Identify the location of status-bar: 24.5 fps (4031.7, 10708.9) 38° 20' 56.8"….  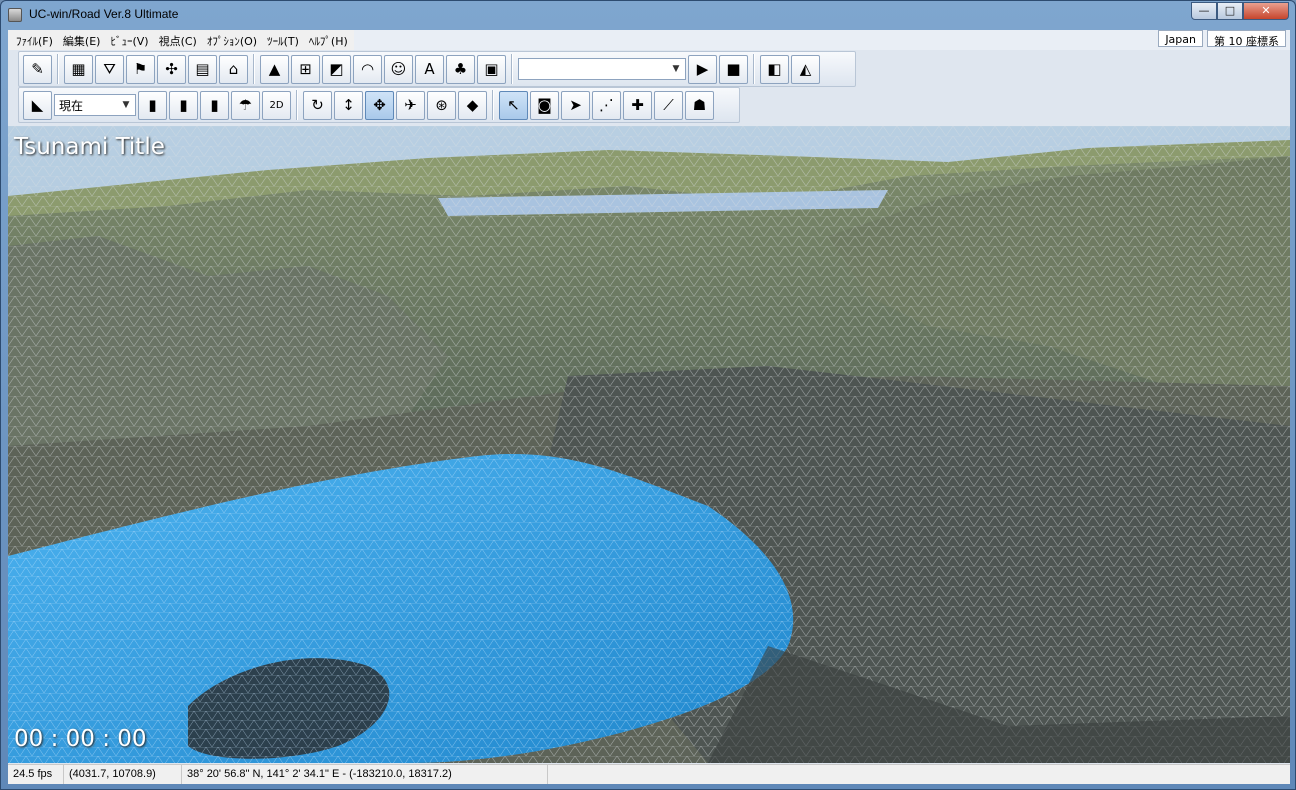
(649, 774).